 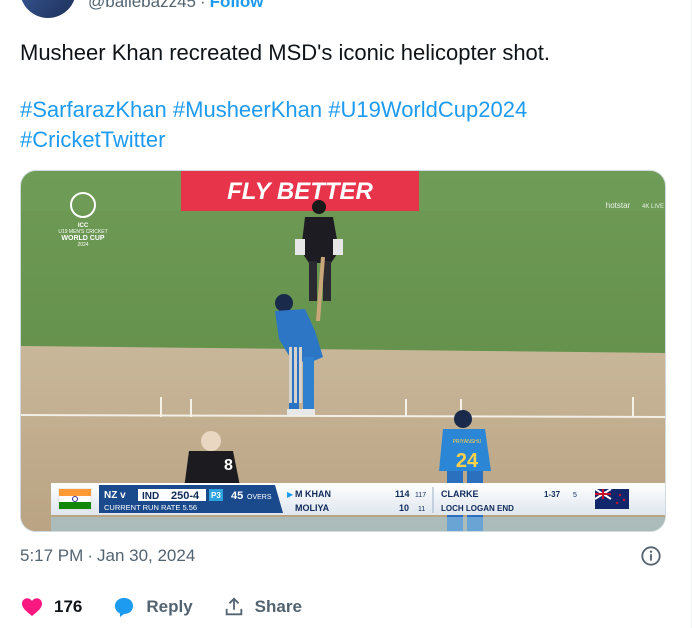 What do you see at coordinates (312, 508) in the screenshot?
I see `batter2-name: MOLIYA` at bounding box center [312, 508].